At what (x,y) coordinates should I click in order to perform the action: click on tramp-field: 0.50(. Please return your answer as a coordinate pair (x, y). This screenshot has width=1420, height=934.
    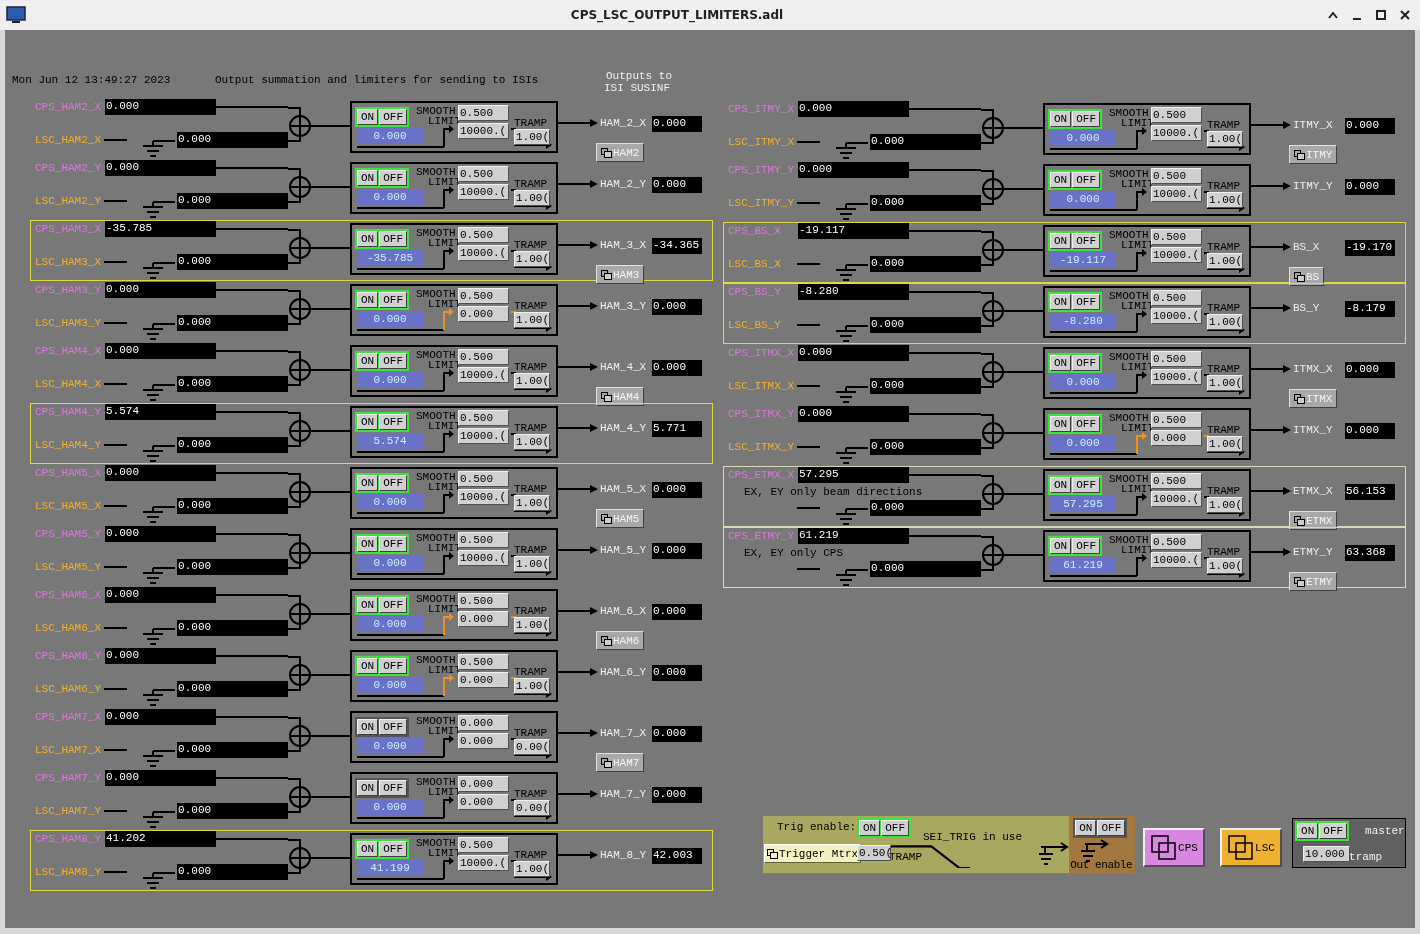
    Looking at the image, I should click on (874, 853).